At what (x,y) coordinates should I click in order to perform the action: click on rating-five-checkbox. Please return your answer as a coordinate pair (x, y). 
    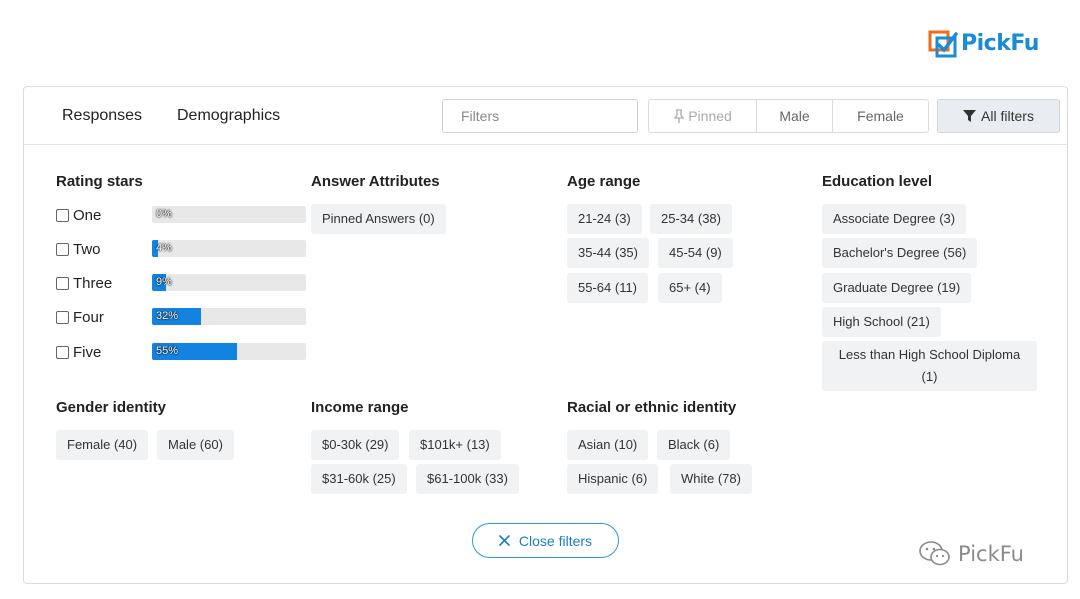
    Looking at the image, I should click on (62, 352).